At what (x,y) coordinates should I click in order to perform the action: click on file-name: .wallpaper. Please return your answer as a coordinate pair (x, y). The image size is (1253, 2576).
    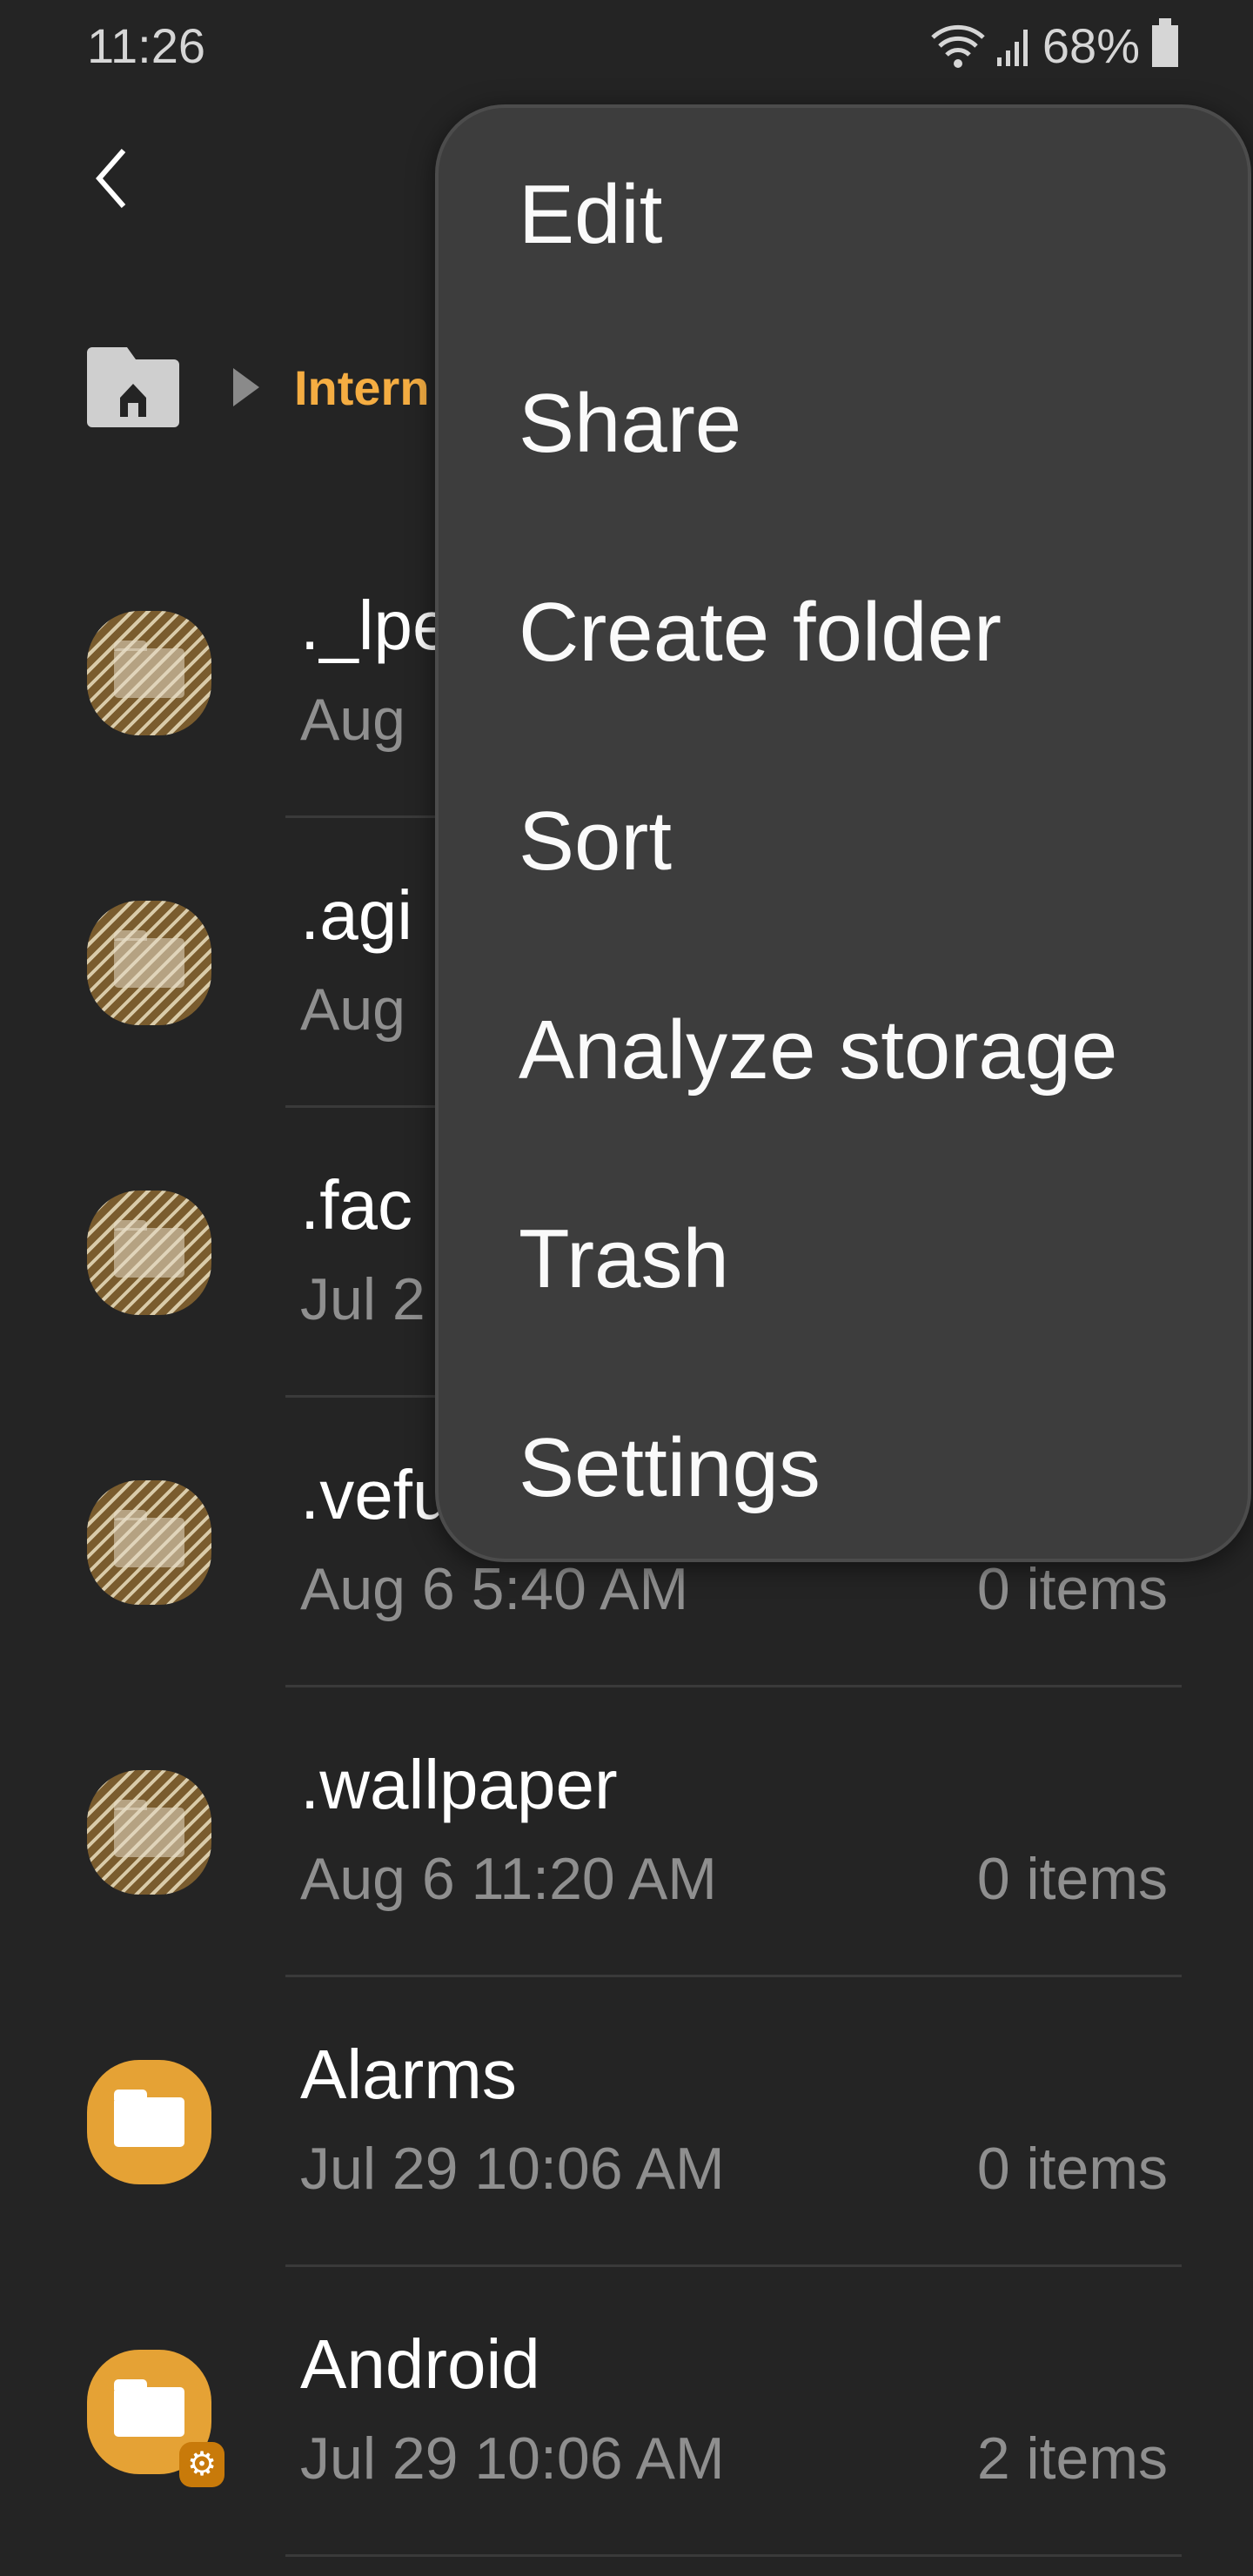
    Looking at the image, I should click on (459, 1784).